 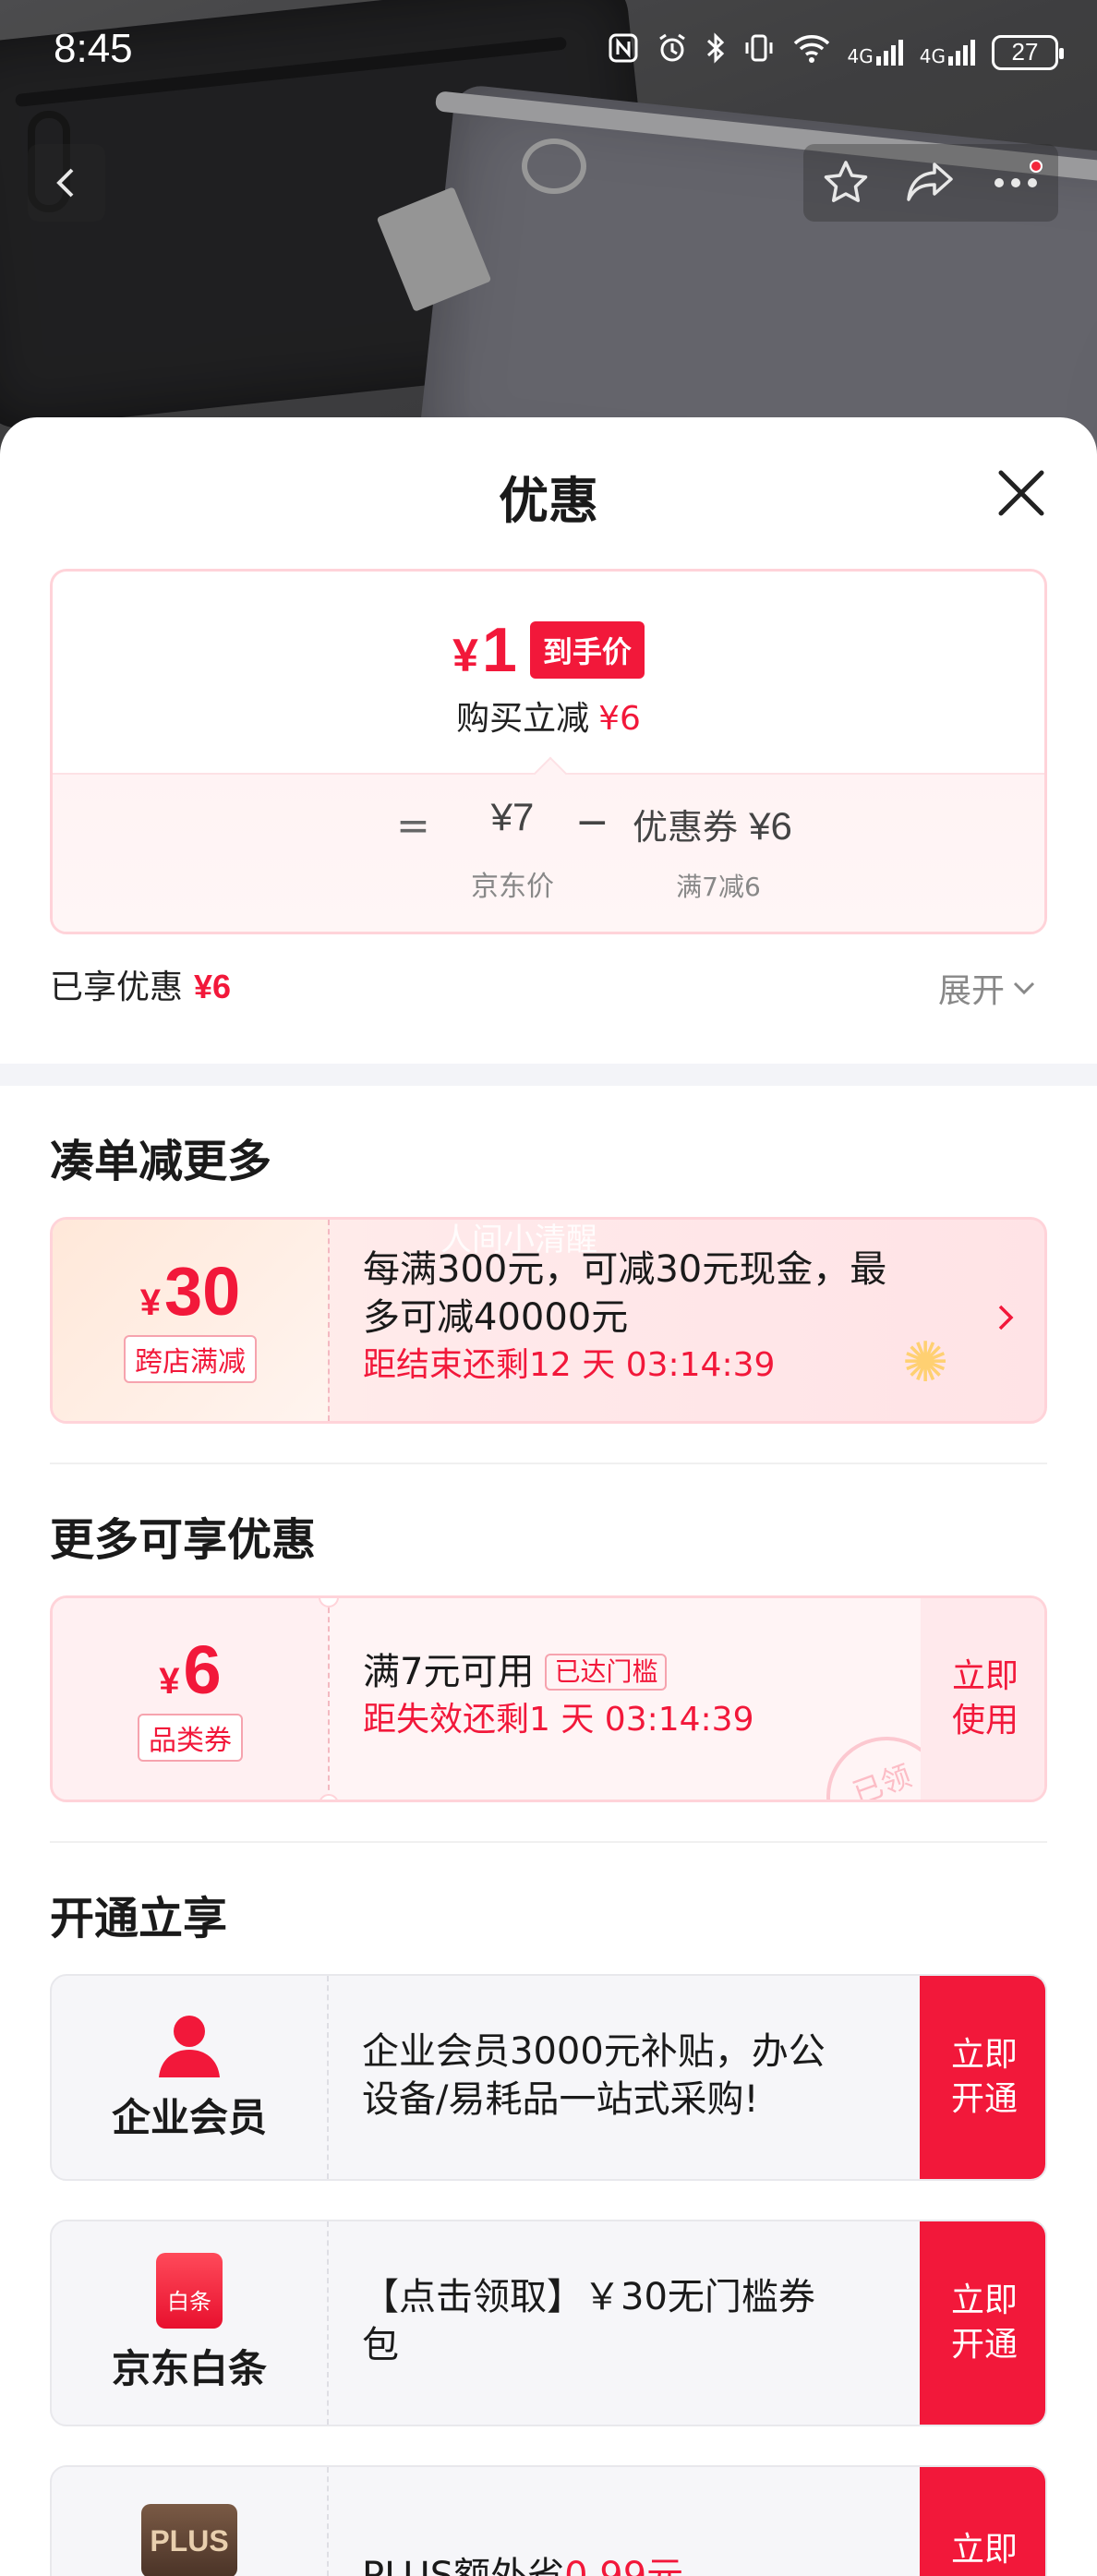 I want to click on category-coupon-countdown: 距失效还剩1 天 03:14:39, so click(x=558, y=1720).